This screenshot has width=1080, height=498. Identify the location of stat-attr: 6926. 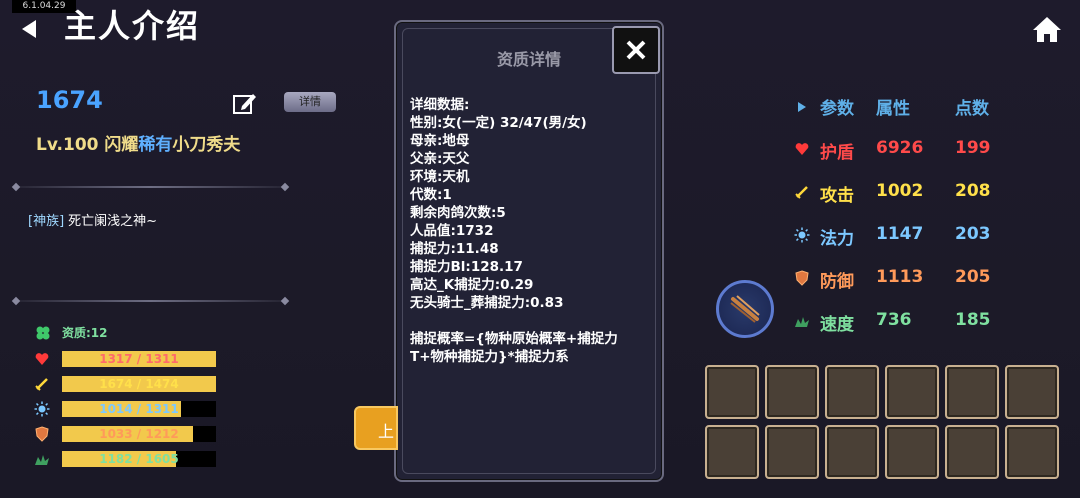
(900, 148).